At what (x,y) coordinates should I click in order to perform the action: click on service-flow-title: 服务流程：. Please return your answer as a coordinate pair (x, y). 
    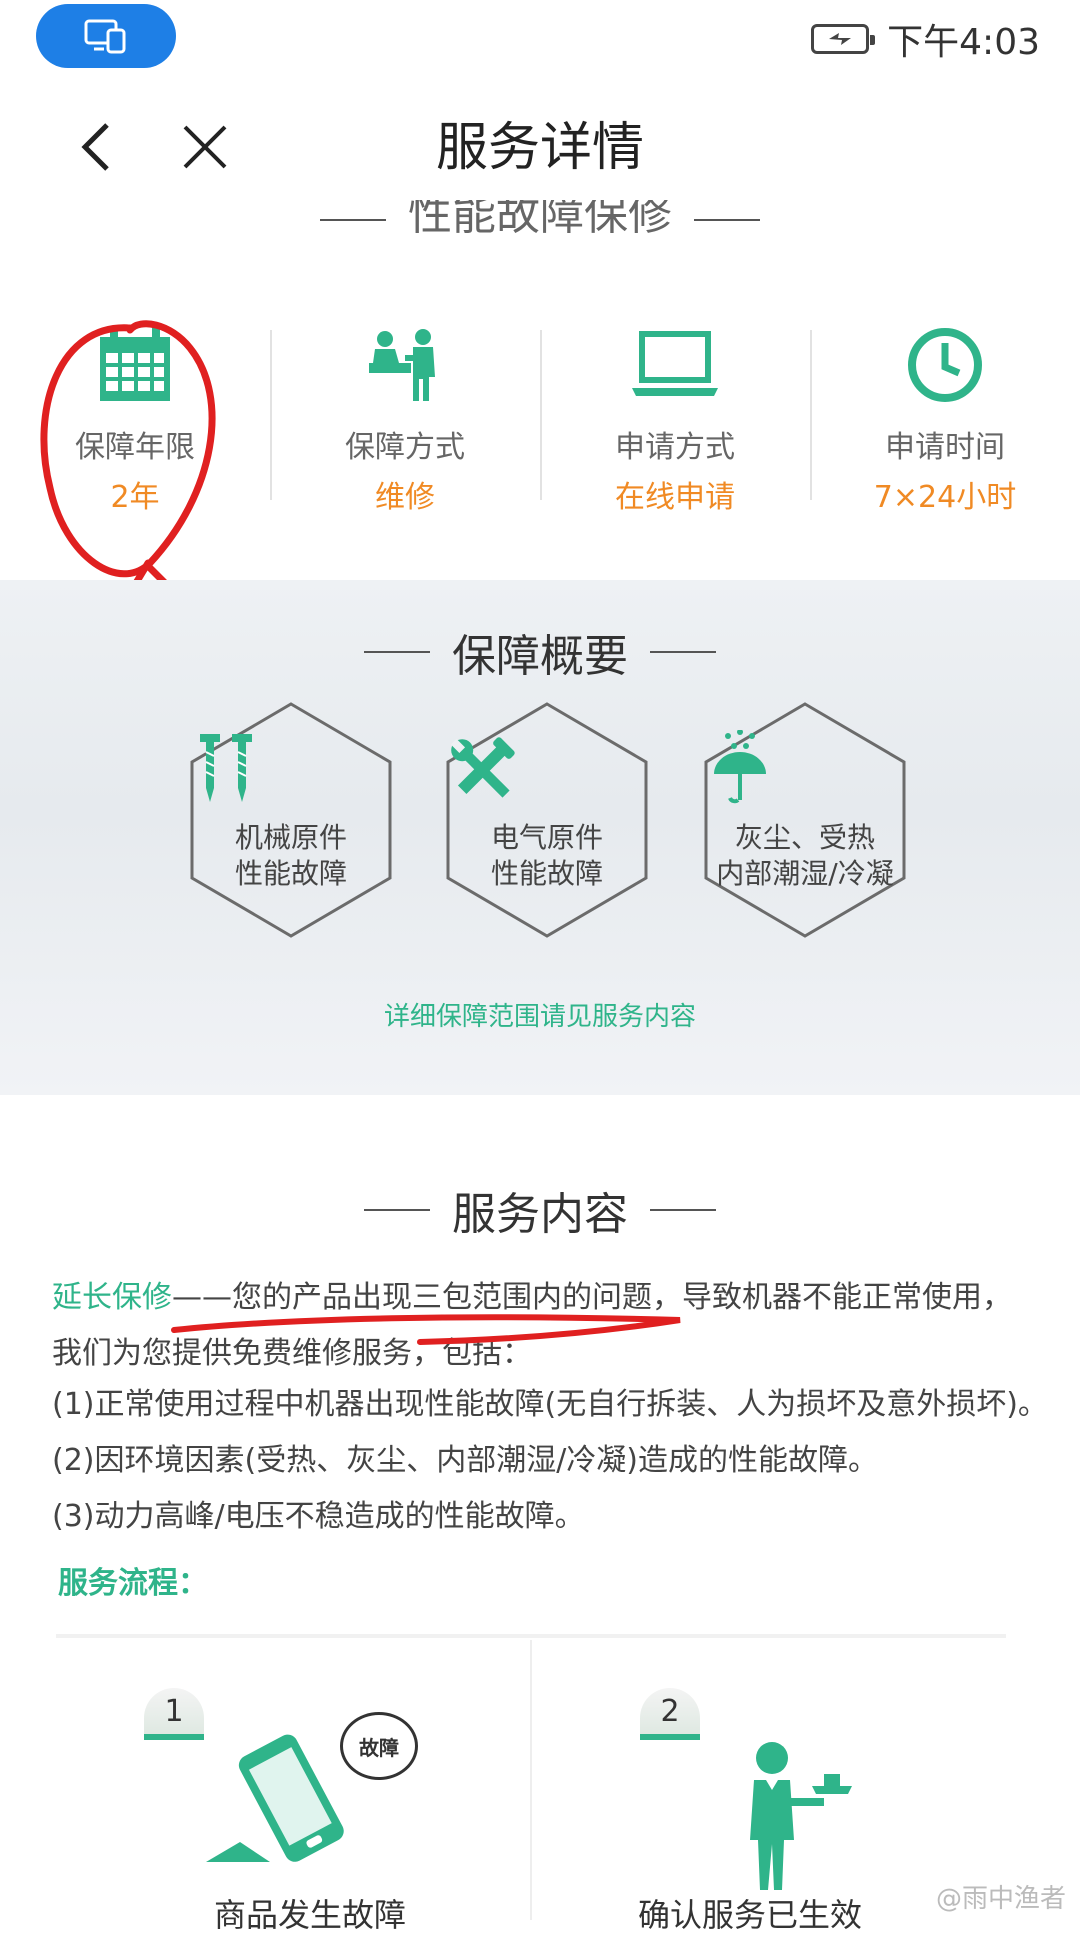
    Looking at the image, I should click on (133, 1583).